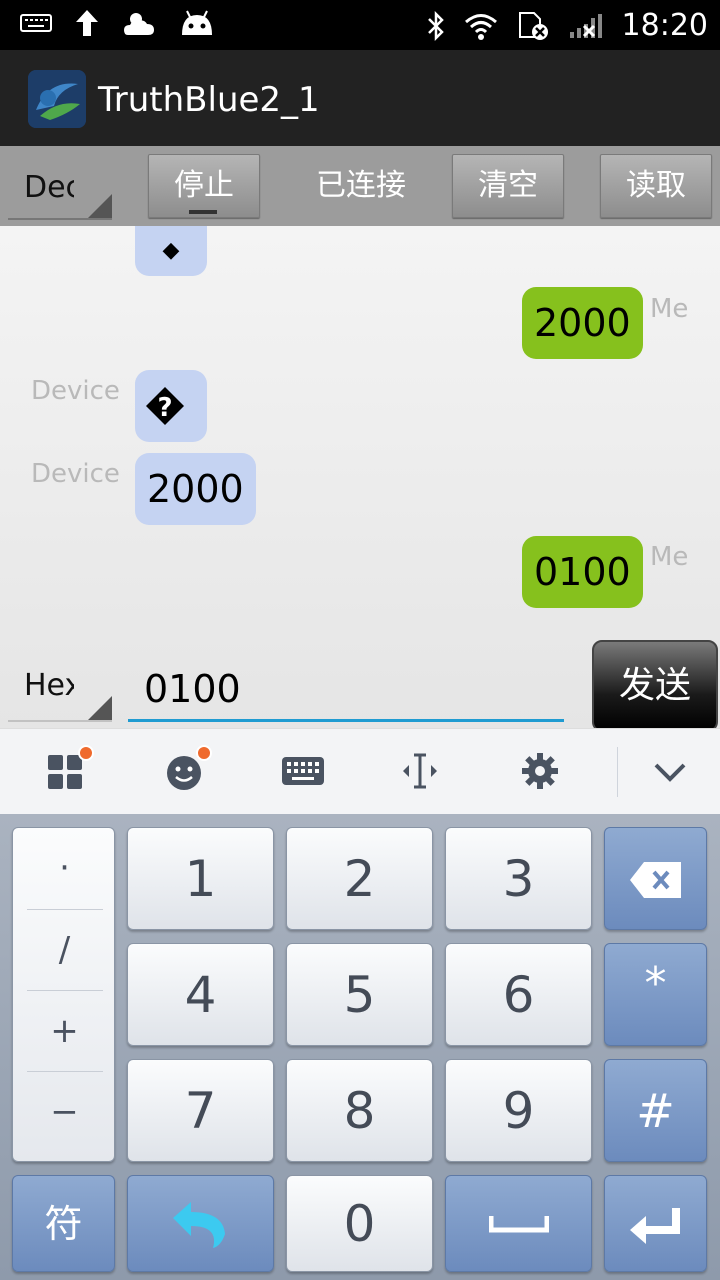 The width and height of the screenshot is (720, 1280). I want to click on symbol-column: · / + −, so click(63, 994).